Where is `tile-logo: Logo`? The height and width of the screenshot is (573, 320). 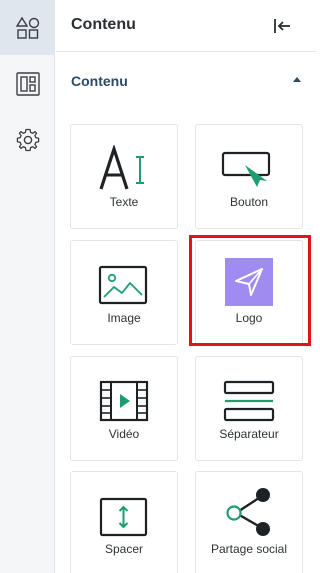
tile-logo: Logo is located at coordinates (249, 292).